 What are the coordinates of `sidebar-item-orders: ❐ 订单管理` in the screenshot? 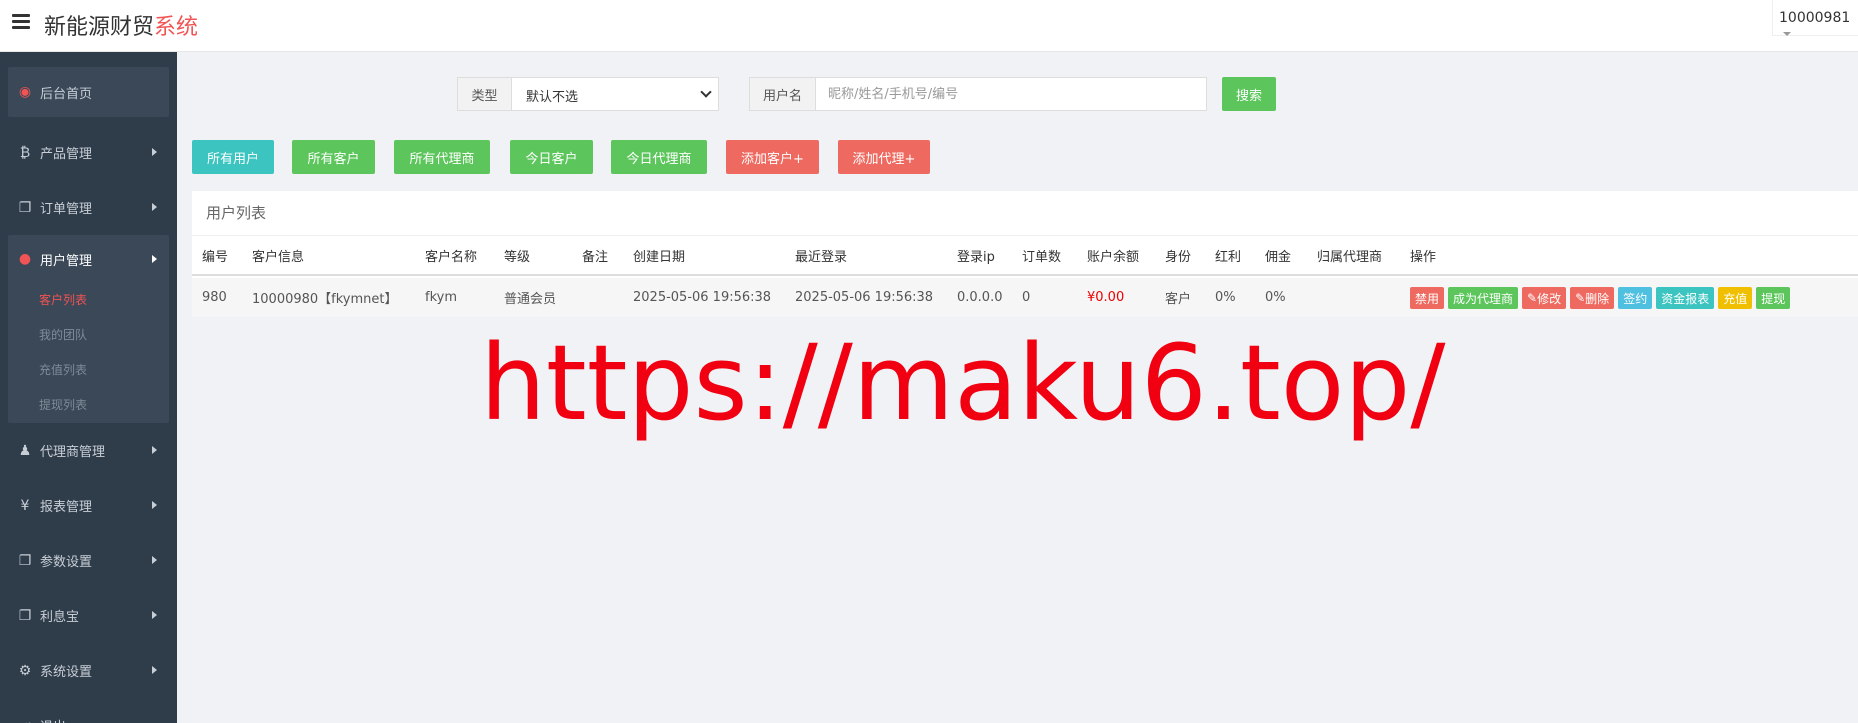 It's located at (88, 207).